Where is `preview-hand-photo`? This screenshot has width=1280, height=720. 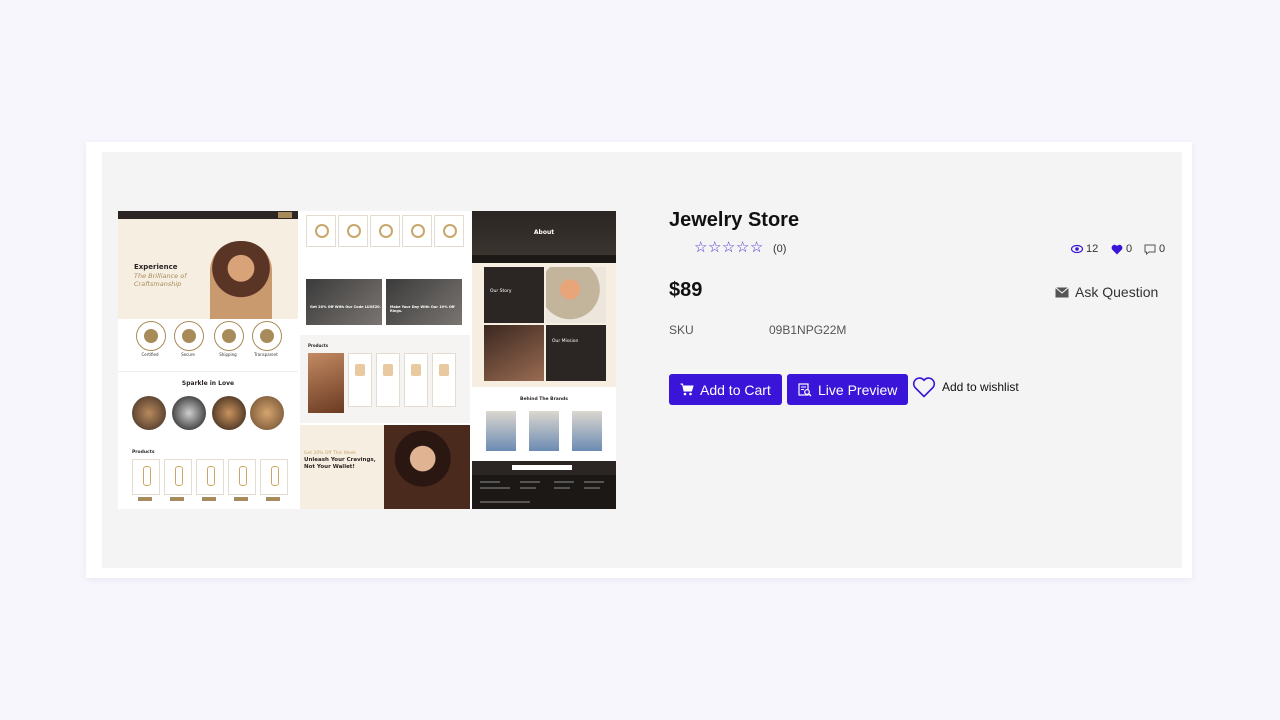
preview-hand-photo is located at coordinates (326, 383).